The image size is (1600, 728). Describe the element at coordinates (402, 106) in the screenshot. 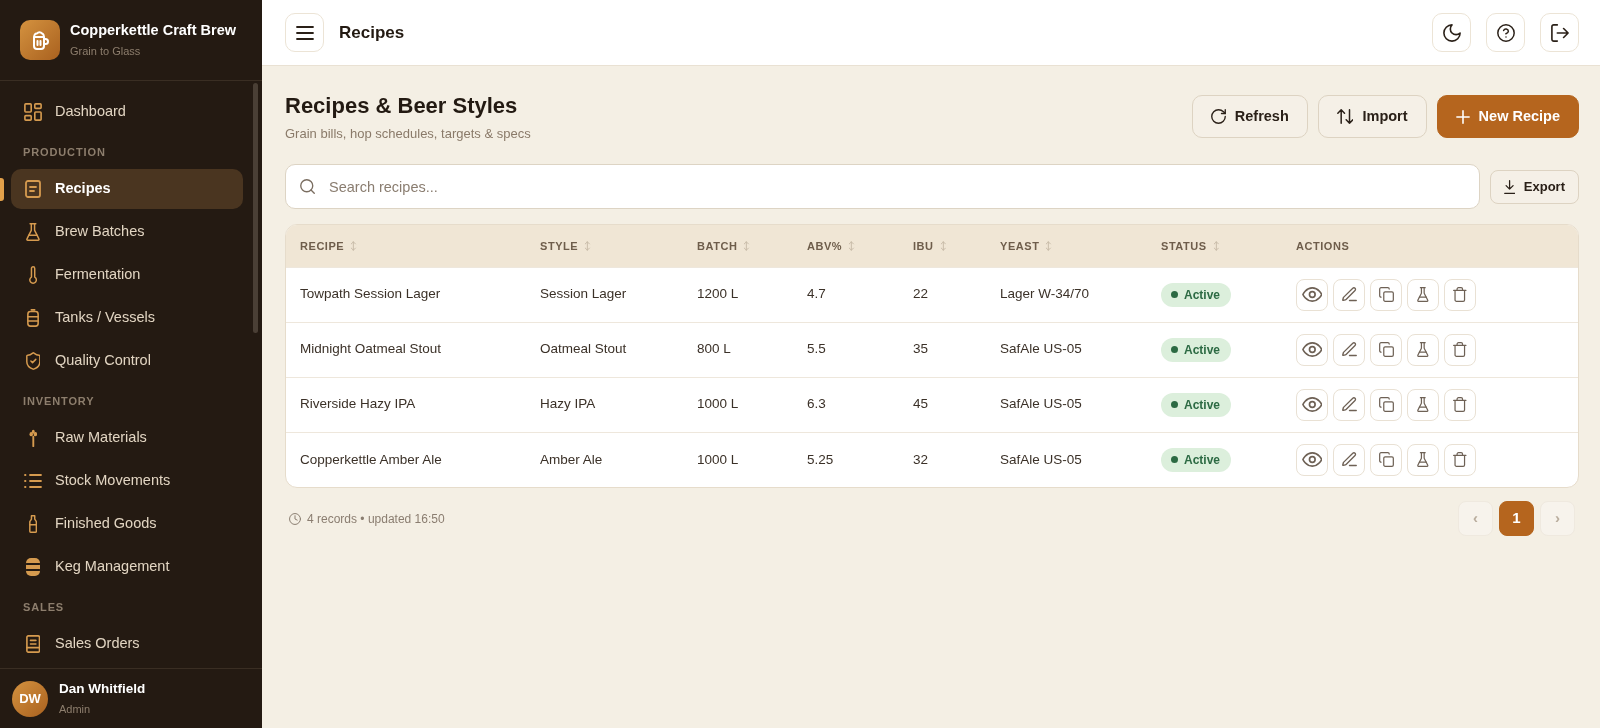

I see `page-title: Recipes & Beer Styles` at that location.